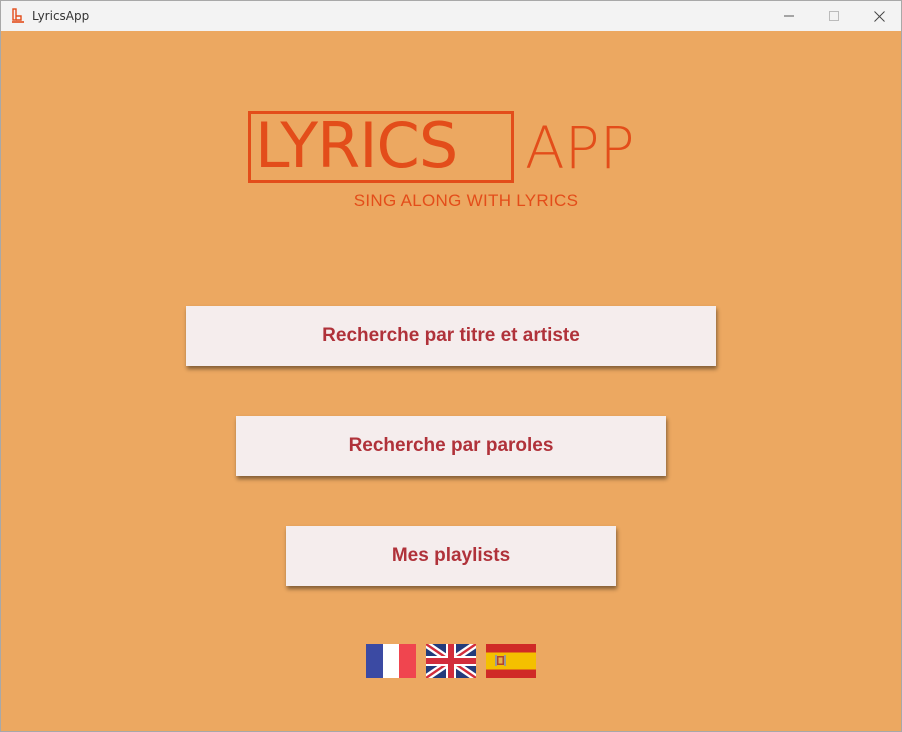  What do you see at coordinates (451, 16) in the screenshot?
I see `title-bar: LyricsApp` at bounding box center [451, 16].